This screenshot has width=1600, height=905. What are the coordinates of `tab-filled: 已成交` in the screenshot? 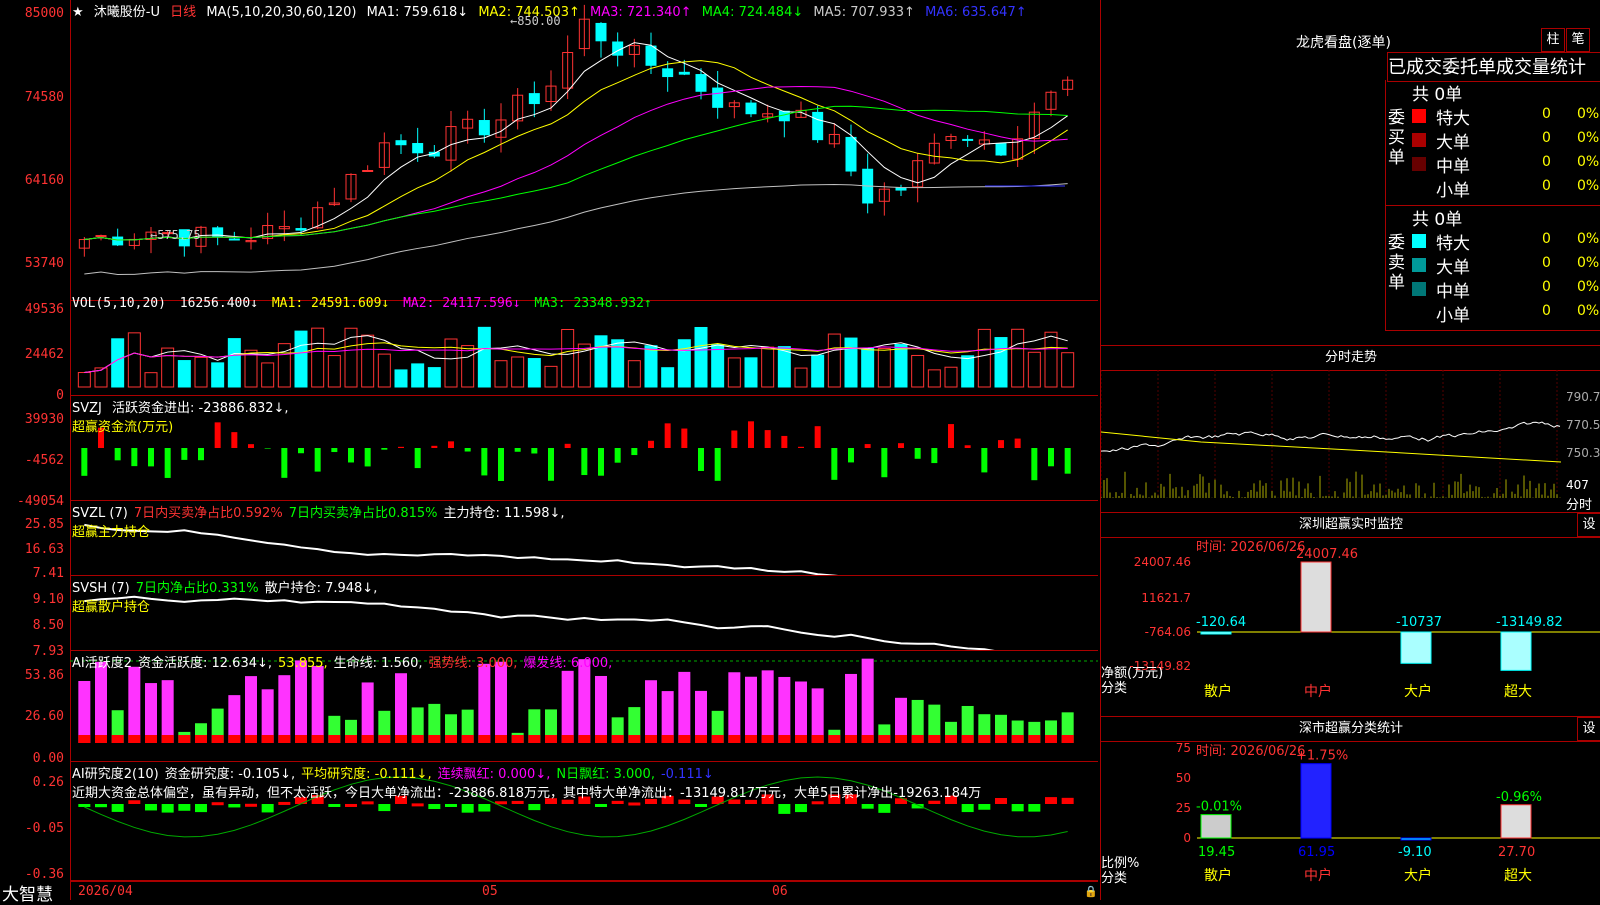 It's located at (1415, 67).